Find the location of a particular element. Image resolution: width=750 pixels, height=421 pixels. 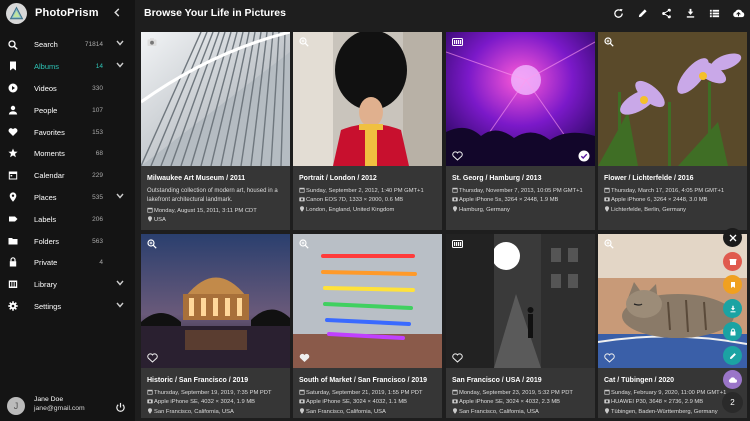

sidebar-item-label: Labels is located at coordinates (45, 219).